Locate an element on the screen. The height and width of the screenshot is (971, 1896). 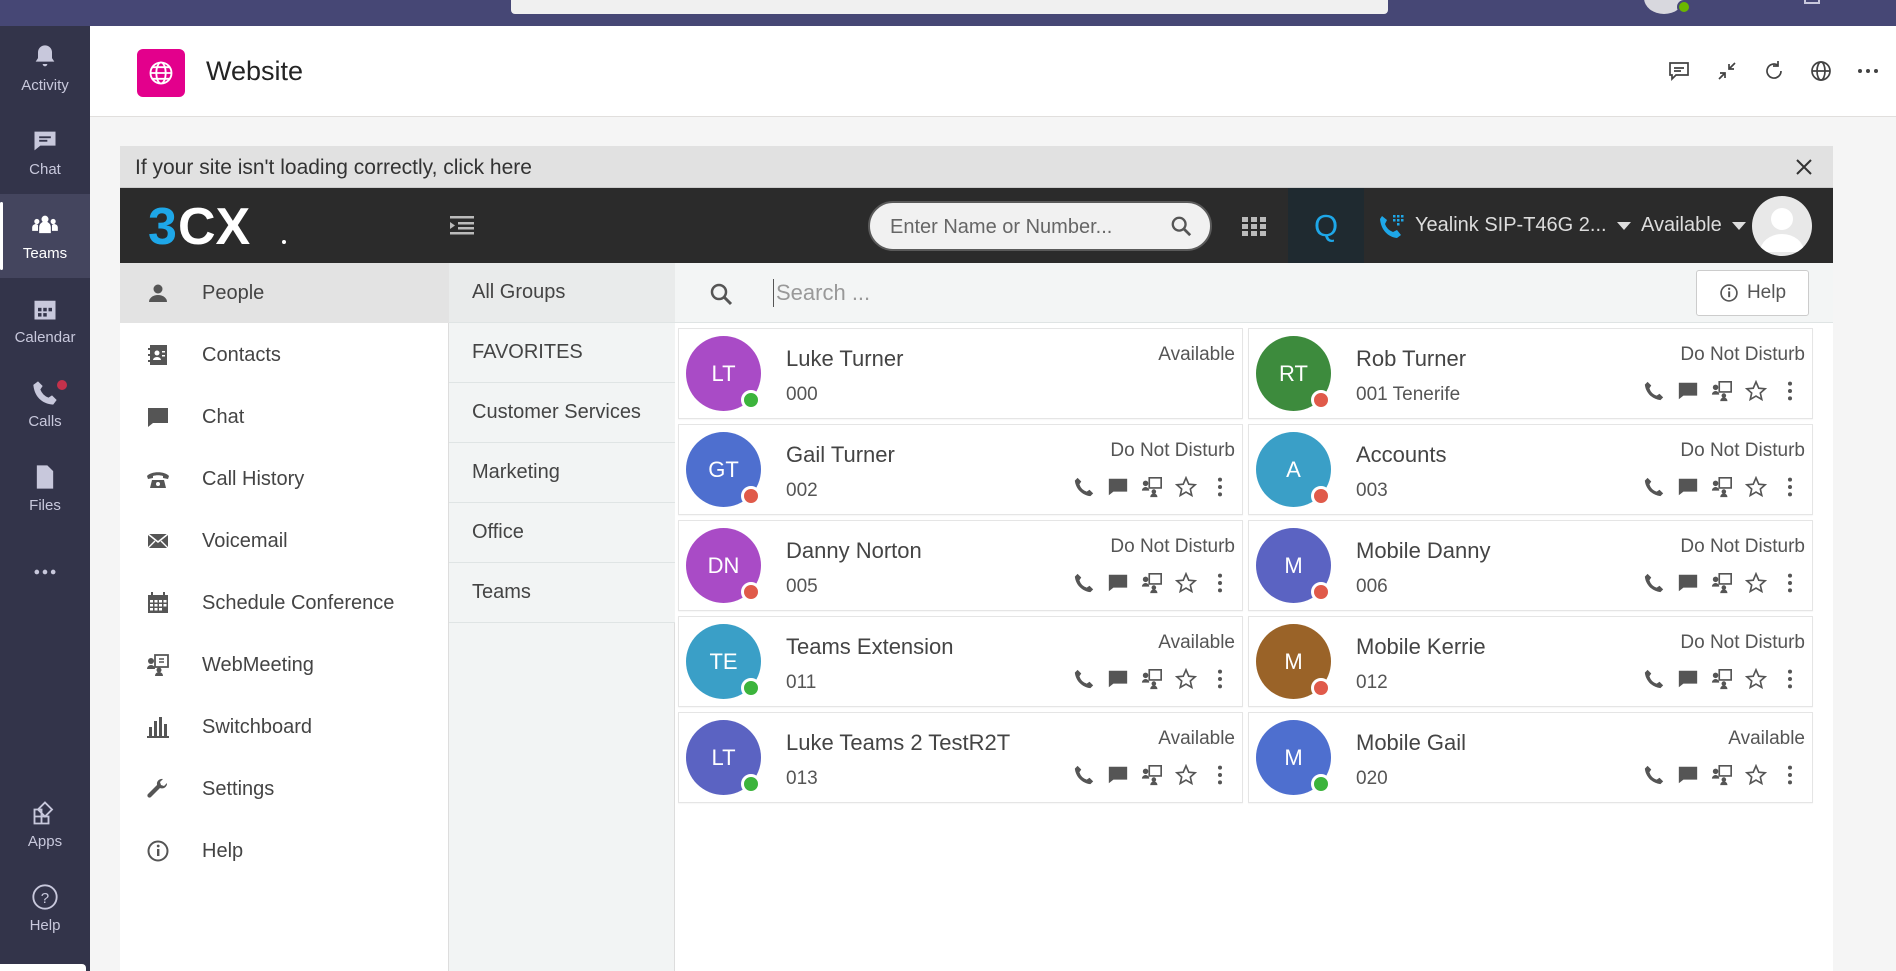
rail-item-activity: Activity is located at coordinates (45, 68).